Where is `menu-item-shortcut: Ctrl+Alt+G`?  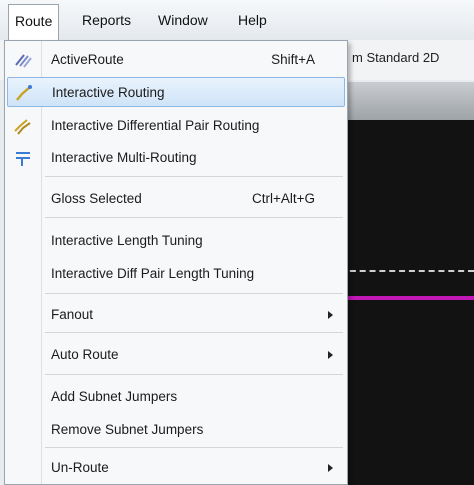 menu-item-shortcut: Ctrl+Alt+G is located at coordinates (283, 198).